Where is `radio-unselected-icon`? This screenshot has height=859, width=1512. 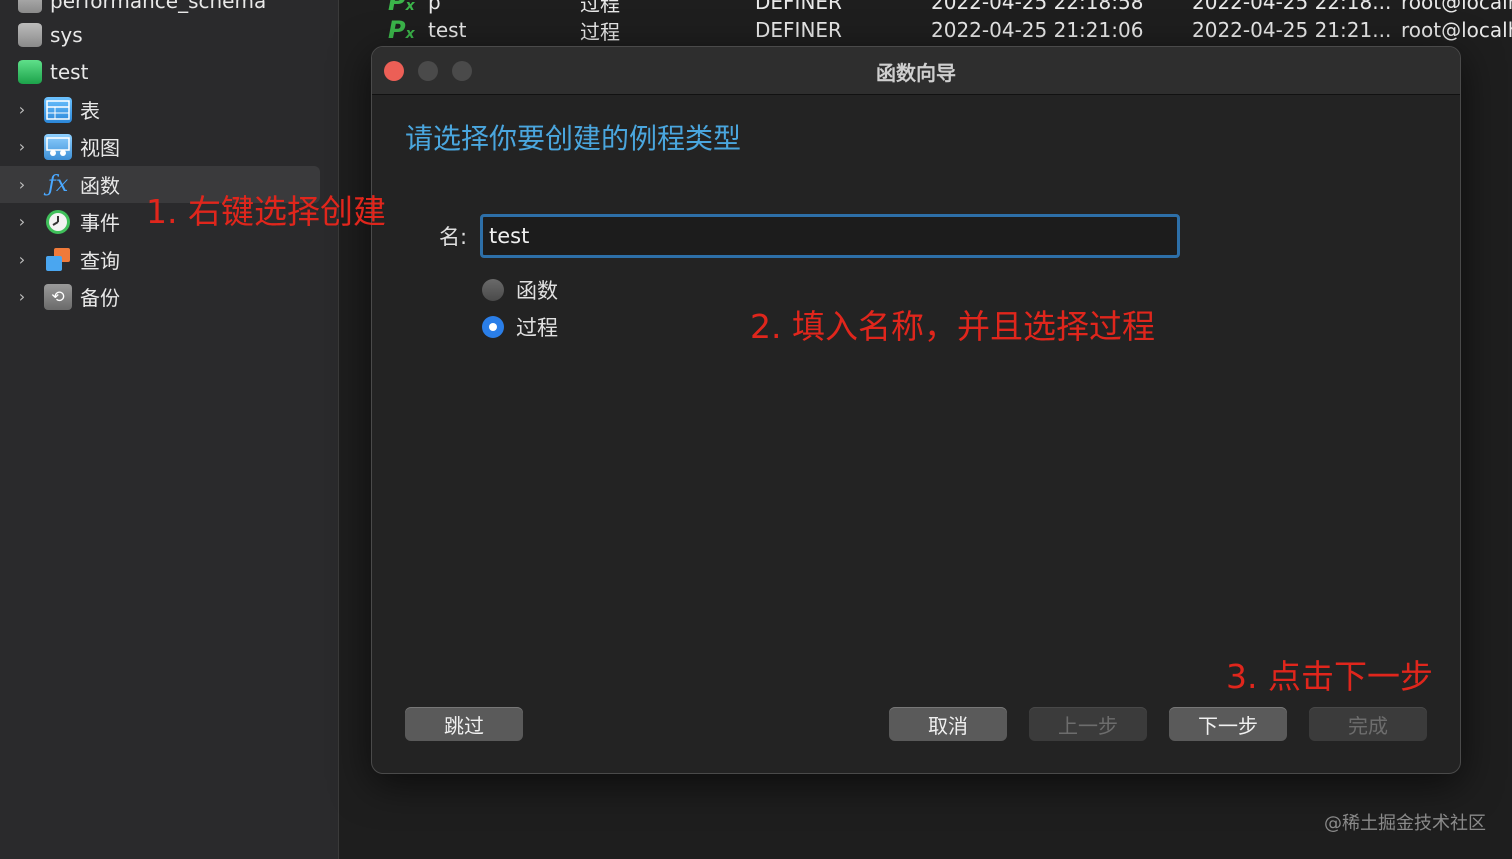 radio-unselected-icon is located at coordinates (493, 290).